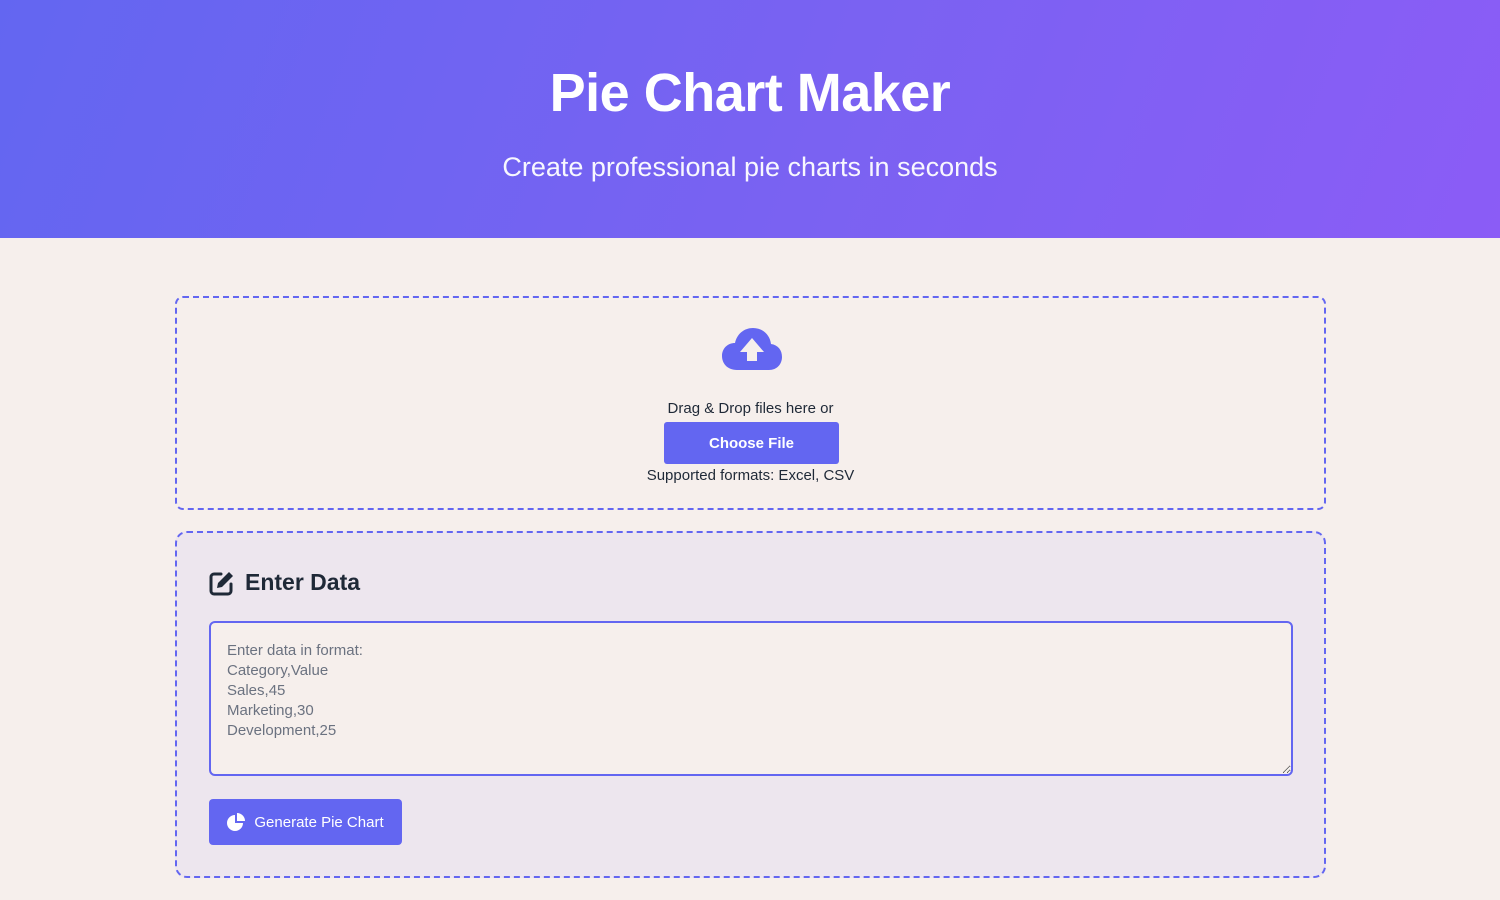 The height and width of the screenshot is (900, 1500). I want to click on data-entry-heading: Enter Data, so click(284, 582).